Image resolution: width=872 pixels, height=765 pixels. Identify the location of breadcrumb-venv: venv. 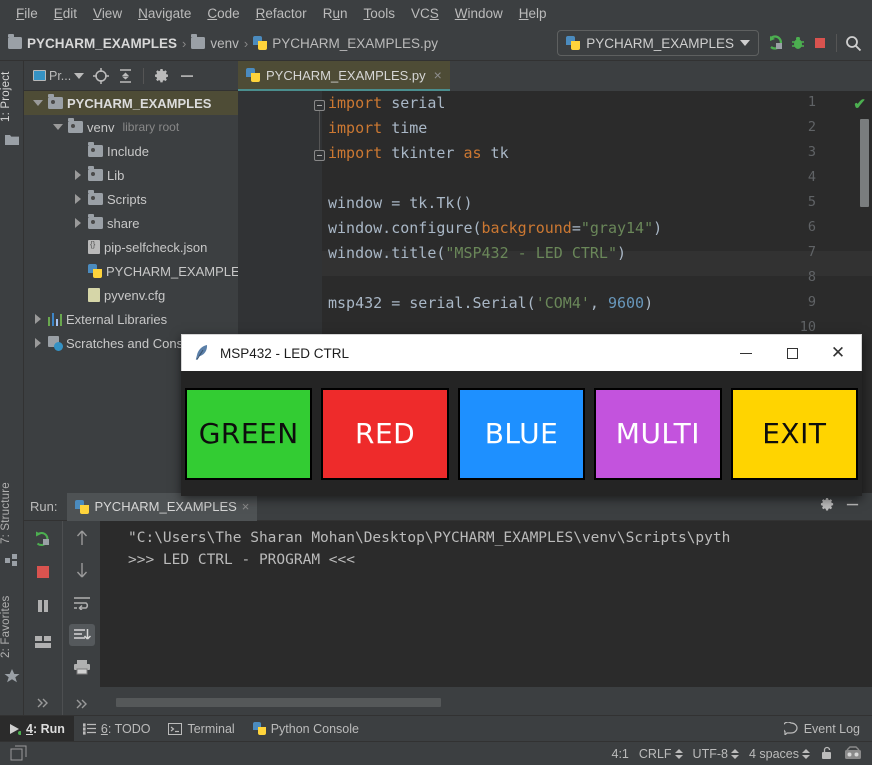
(215, 42).